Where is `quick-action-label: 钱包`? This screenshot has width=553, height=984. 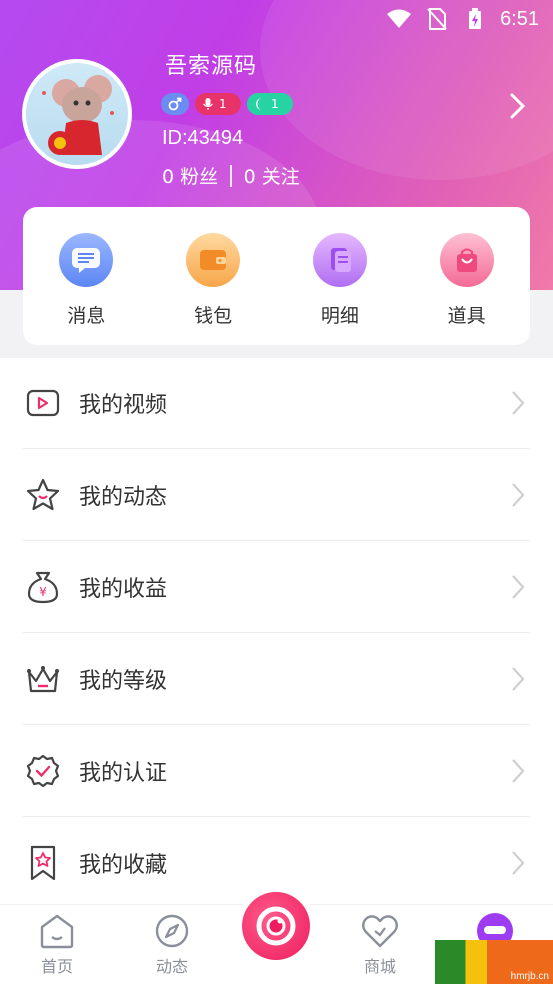 quick-action-label: 钱包 is located at coordinates (213, 316).